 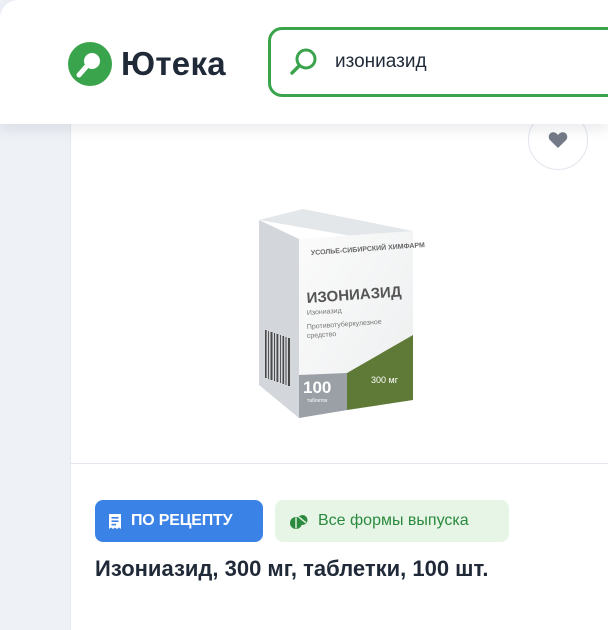 I want to click on logo-text: Ютека, so click(x=173, y=63).